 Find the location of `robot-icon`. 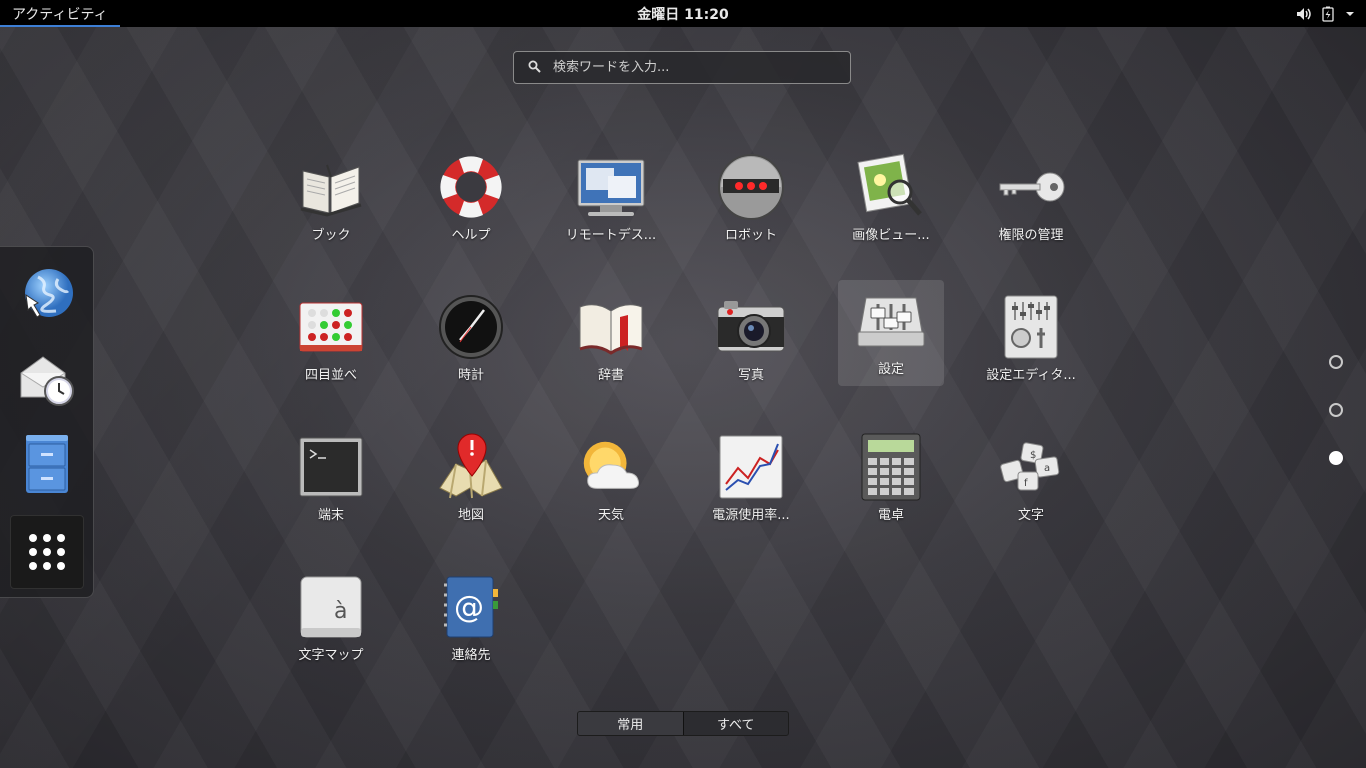

robot-icon is located at coordinates (751, 187).